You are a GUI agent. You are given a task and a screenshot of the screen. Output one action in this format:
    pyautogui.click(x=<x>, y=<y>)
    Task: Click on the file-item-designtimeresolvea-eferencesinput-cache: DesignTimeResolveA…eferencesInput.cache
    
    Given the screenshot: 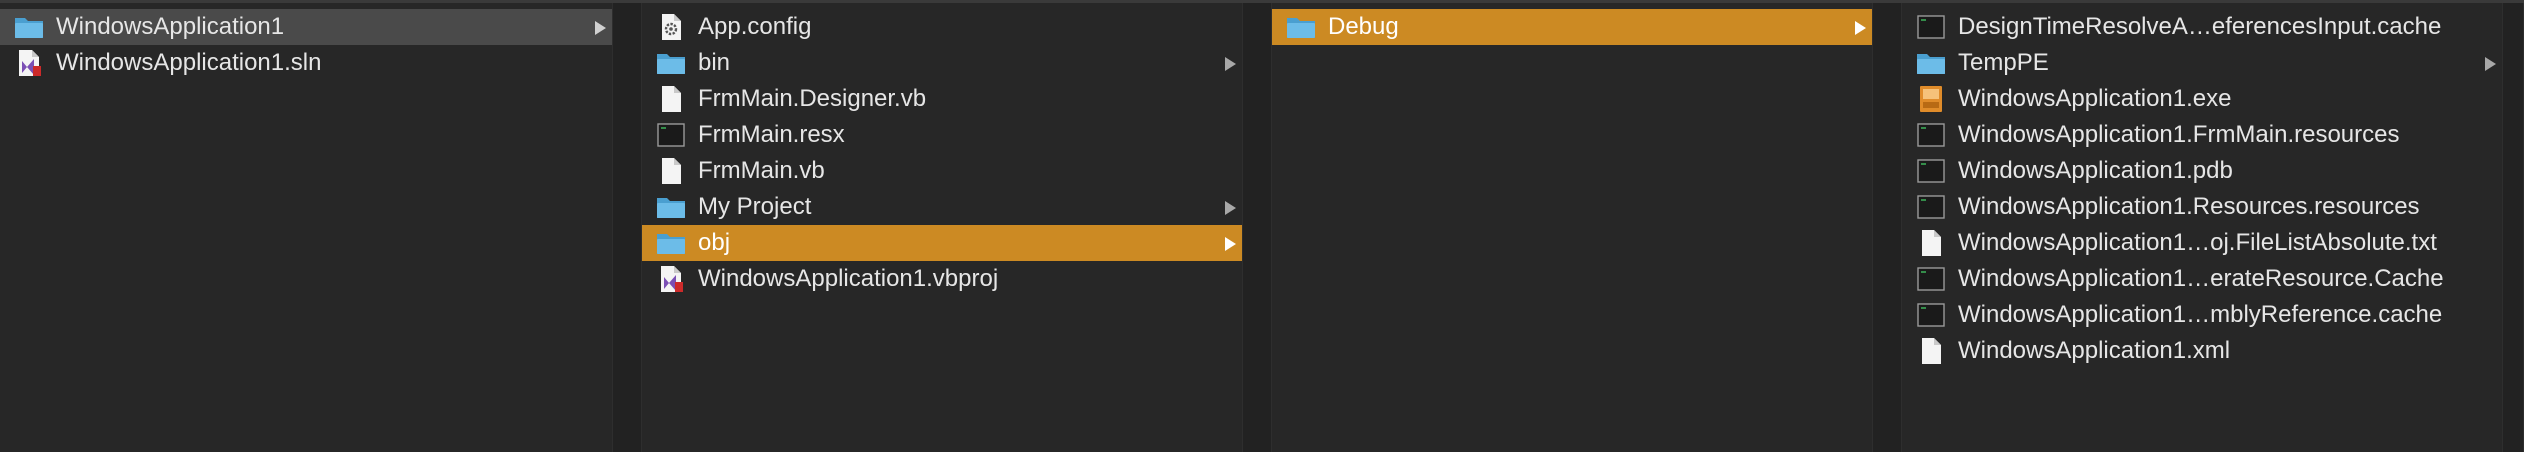 What is the action you would take?
    pyautogui.click(x=2202, y=27)
    